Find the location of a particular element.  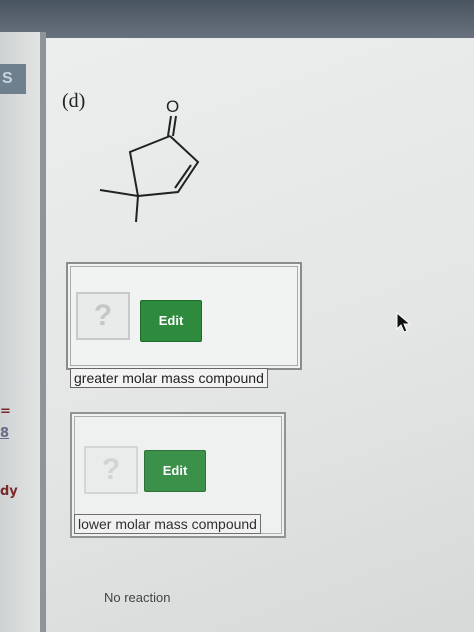

sidebar: S = 8 dy is located at coordinates (23, 332).